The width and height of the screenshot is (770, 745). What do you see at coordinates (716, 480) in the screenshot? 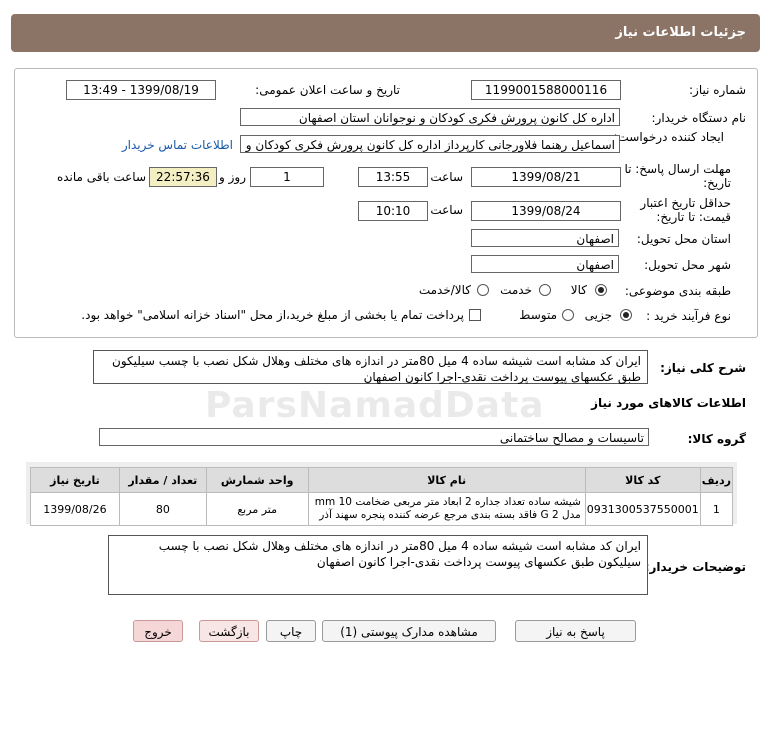
I see `col-row: ردیف` at bounding box center [716, 480].